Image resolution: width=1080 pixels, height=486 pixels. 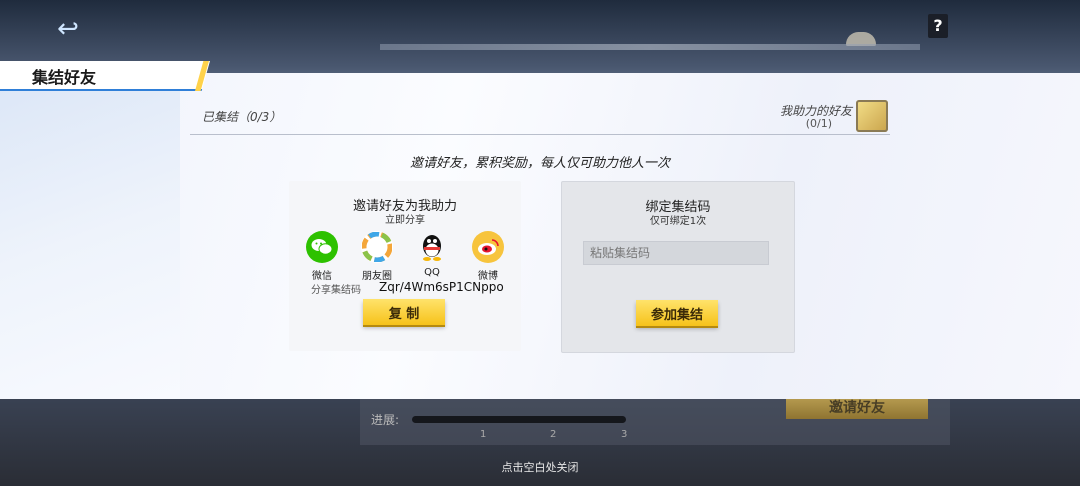 What do you see at coordinates (678, 221) in the screenshot?
I see `bind-code-subtitle: 仅可绑定1次` at bounding box center [678, 221].